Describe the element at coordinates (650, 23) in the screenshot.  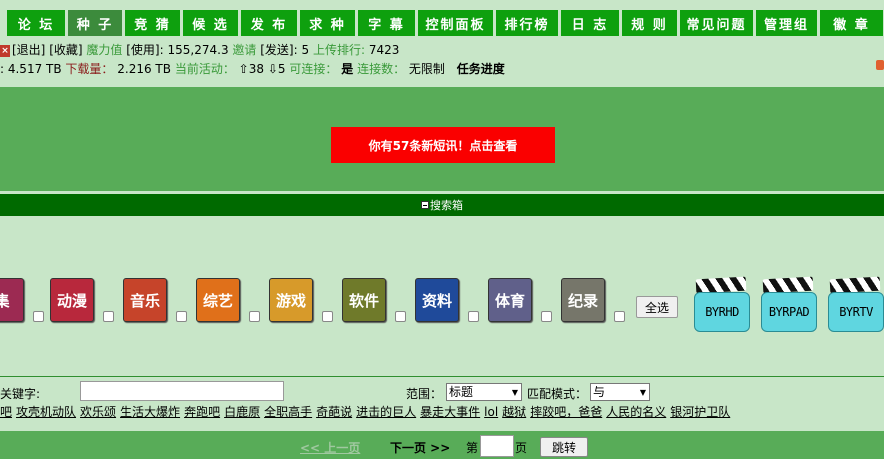
I see `nav-item: 规 则` at that location.